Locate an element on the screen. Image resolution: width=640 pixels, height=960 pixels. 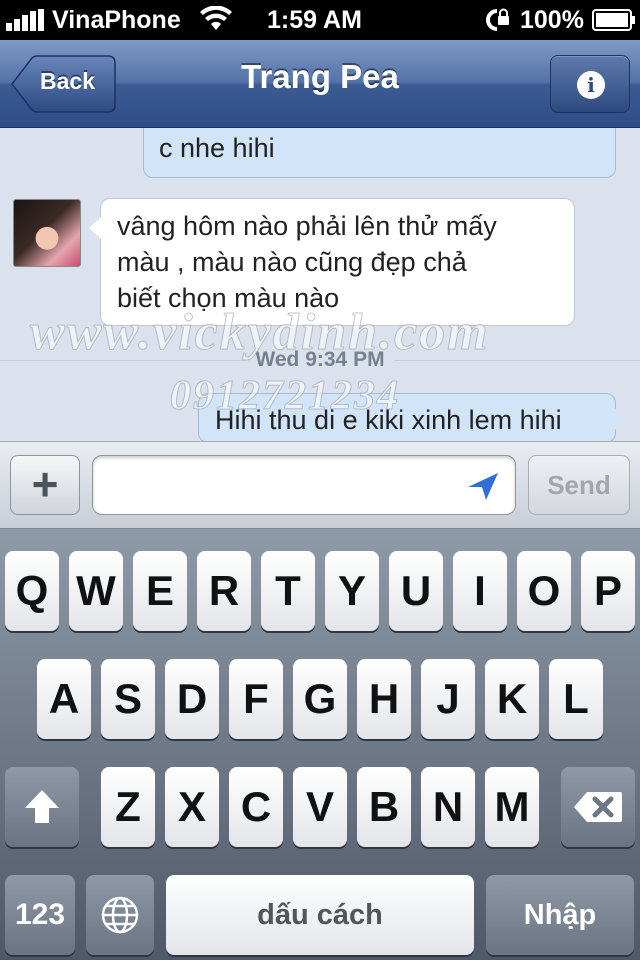
key-r: R is located at coordinates (224, 591).